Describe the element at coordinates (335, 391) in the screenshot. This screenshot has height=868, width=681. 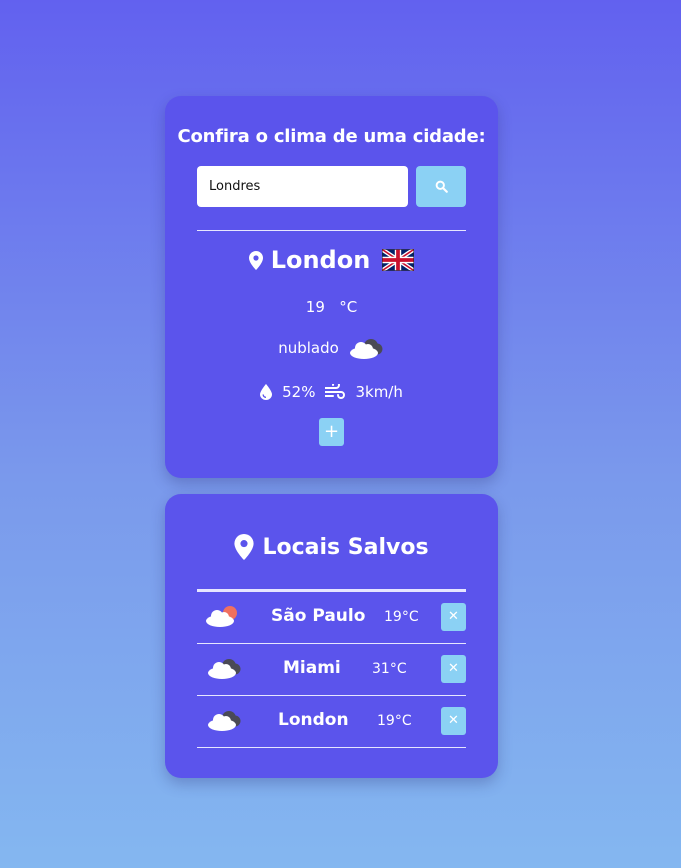
I see `wind-icon` at that location.